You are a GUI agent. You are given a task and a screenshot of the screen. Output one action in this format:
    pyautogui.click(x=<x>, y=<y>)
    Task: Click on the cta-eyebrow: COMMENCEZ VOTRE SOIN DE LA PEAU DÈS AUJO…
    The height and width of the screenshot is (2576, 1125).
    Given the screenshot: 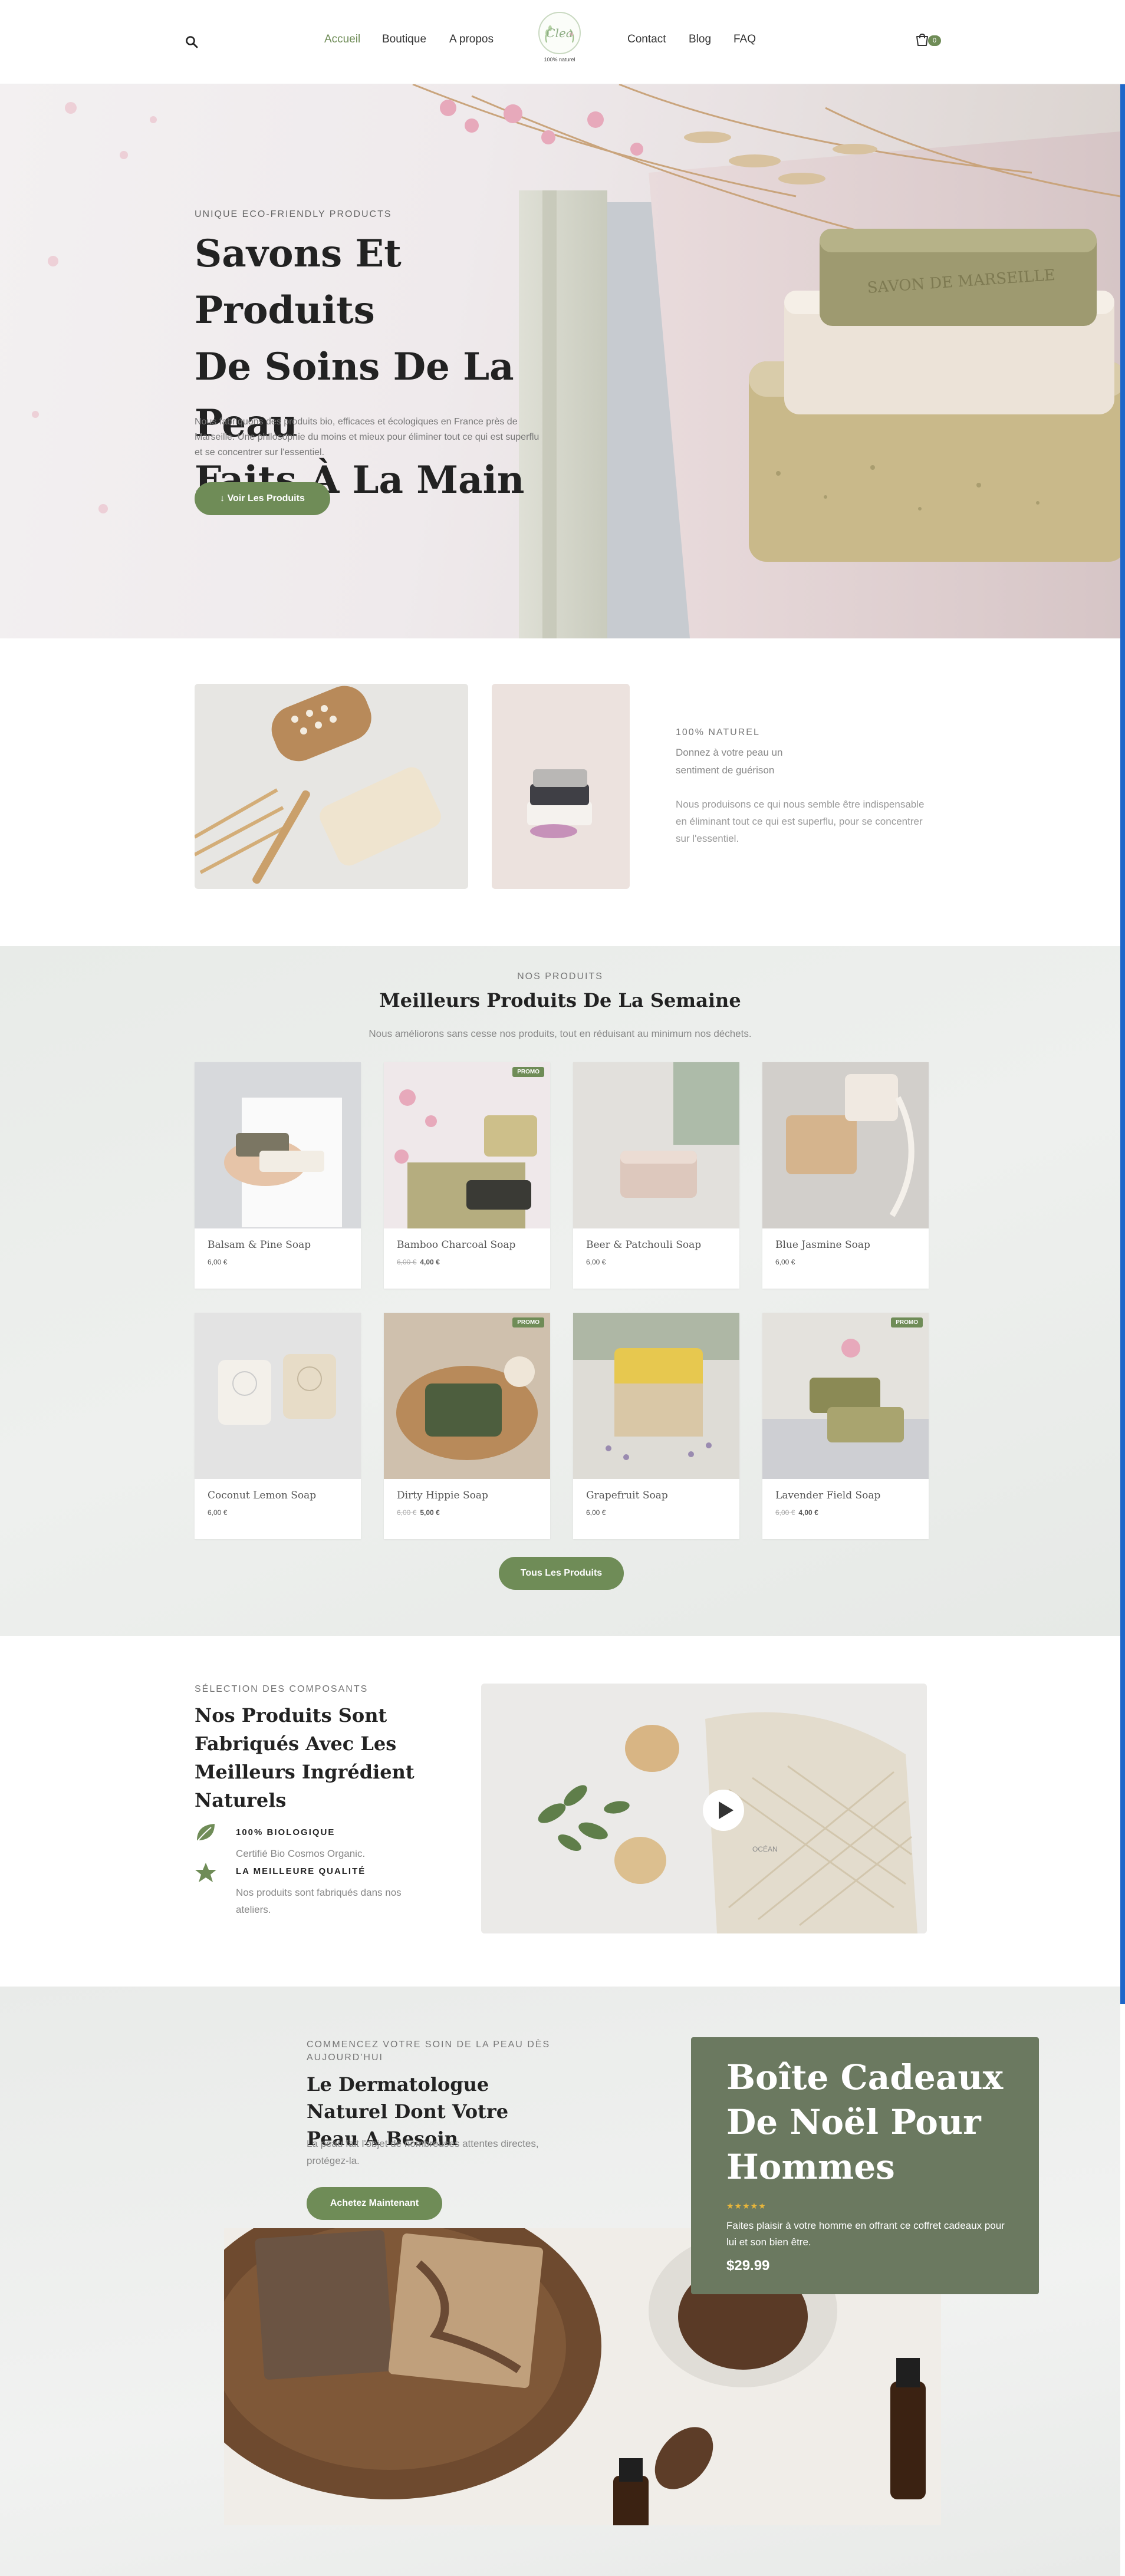 What is the action you would take?
    pyautogui.click(x=429, y=2051)
    